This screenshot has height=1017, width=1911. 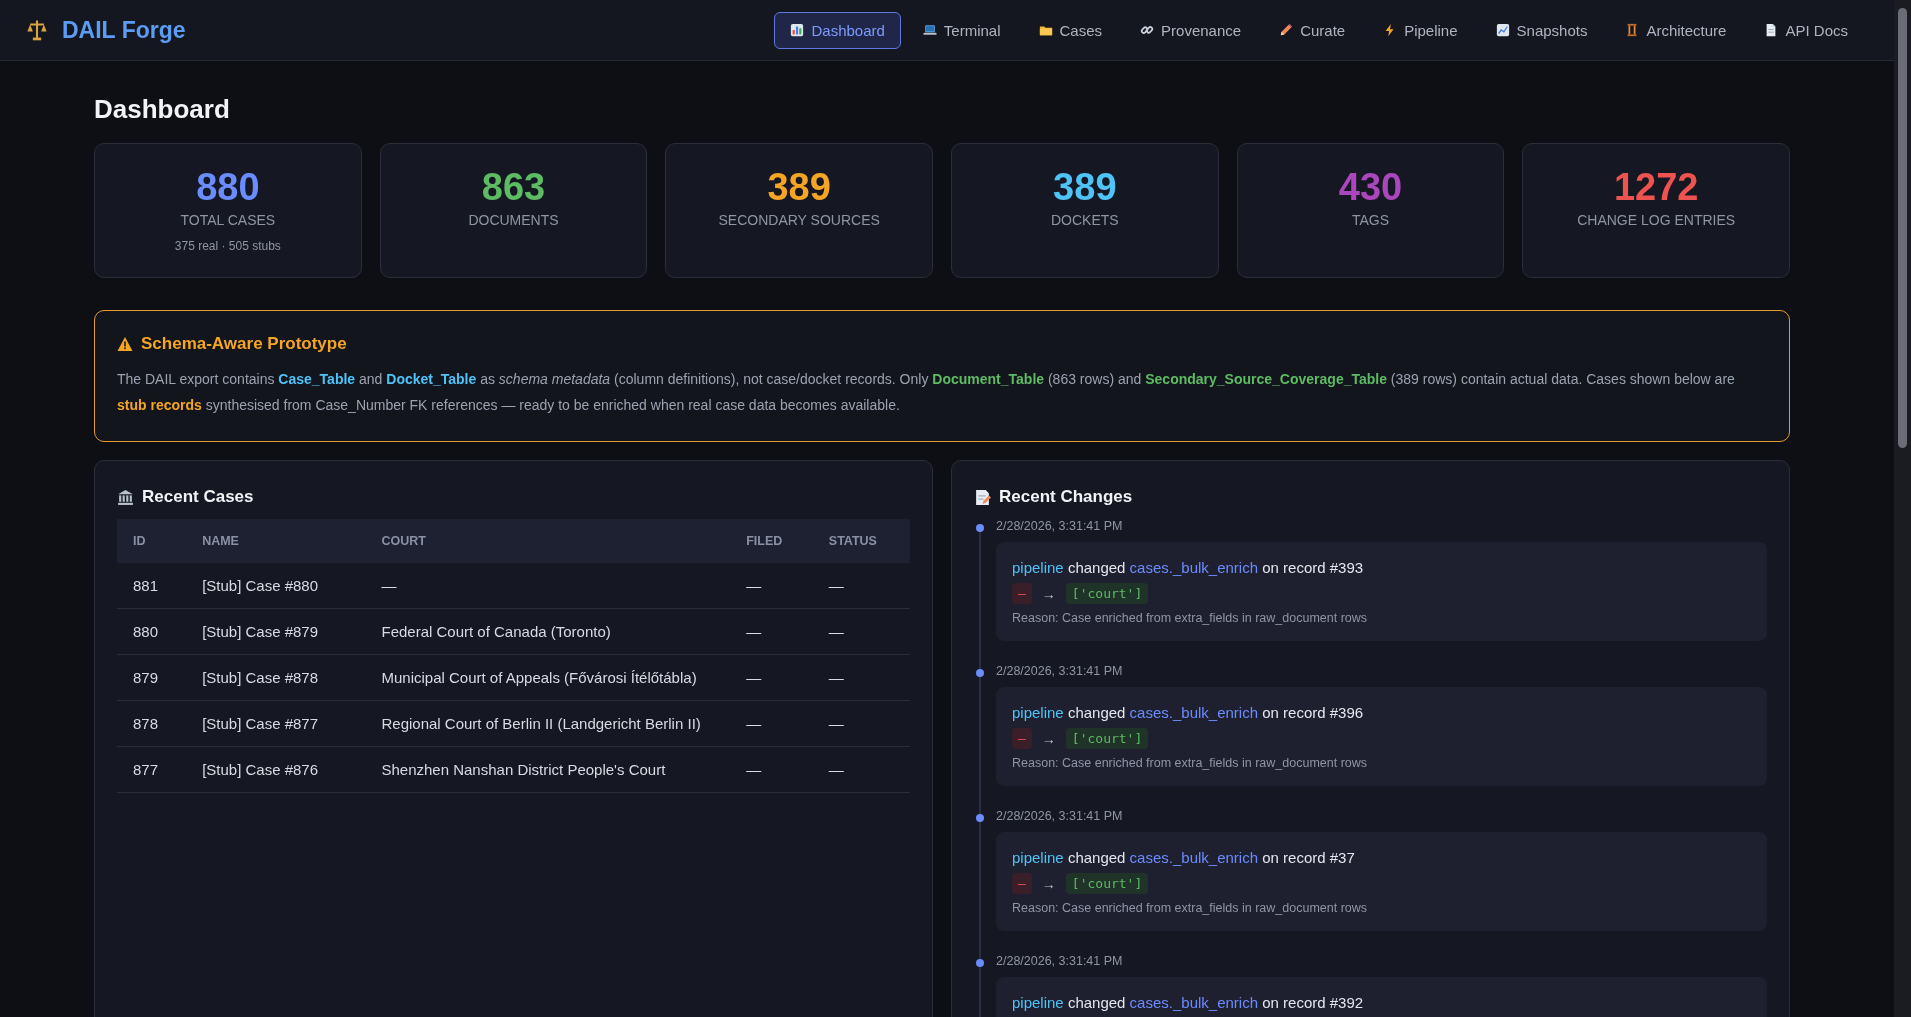 What do you see at coordinates (1312, 30) in the screenshot?
I see `nav-tab: Curate` at bounding box center [1312, 30].